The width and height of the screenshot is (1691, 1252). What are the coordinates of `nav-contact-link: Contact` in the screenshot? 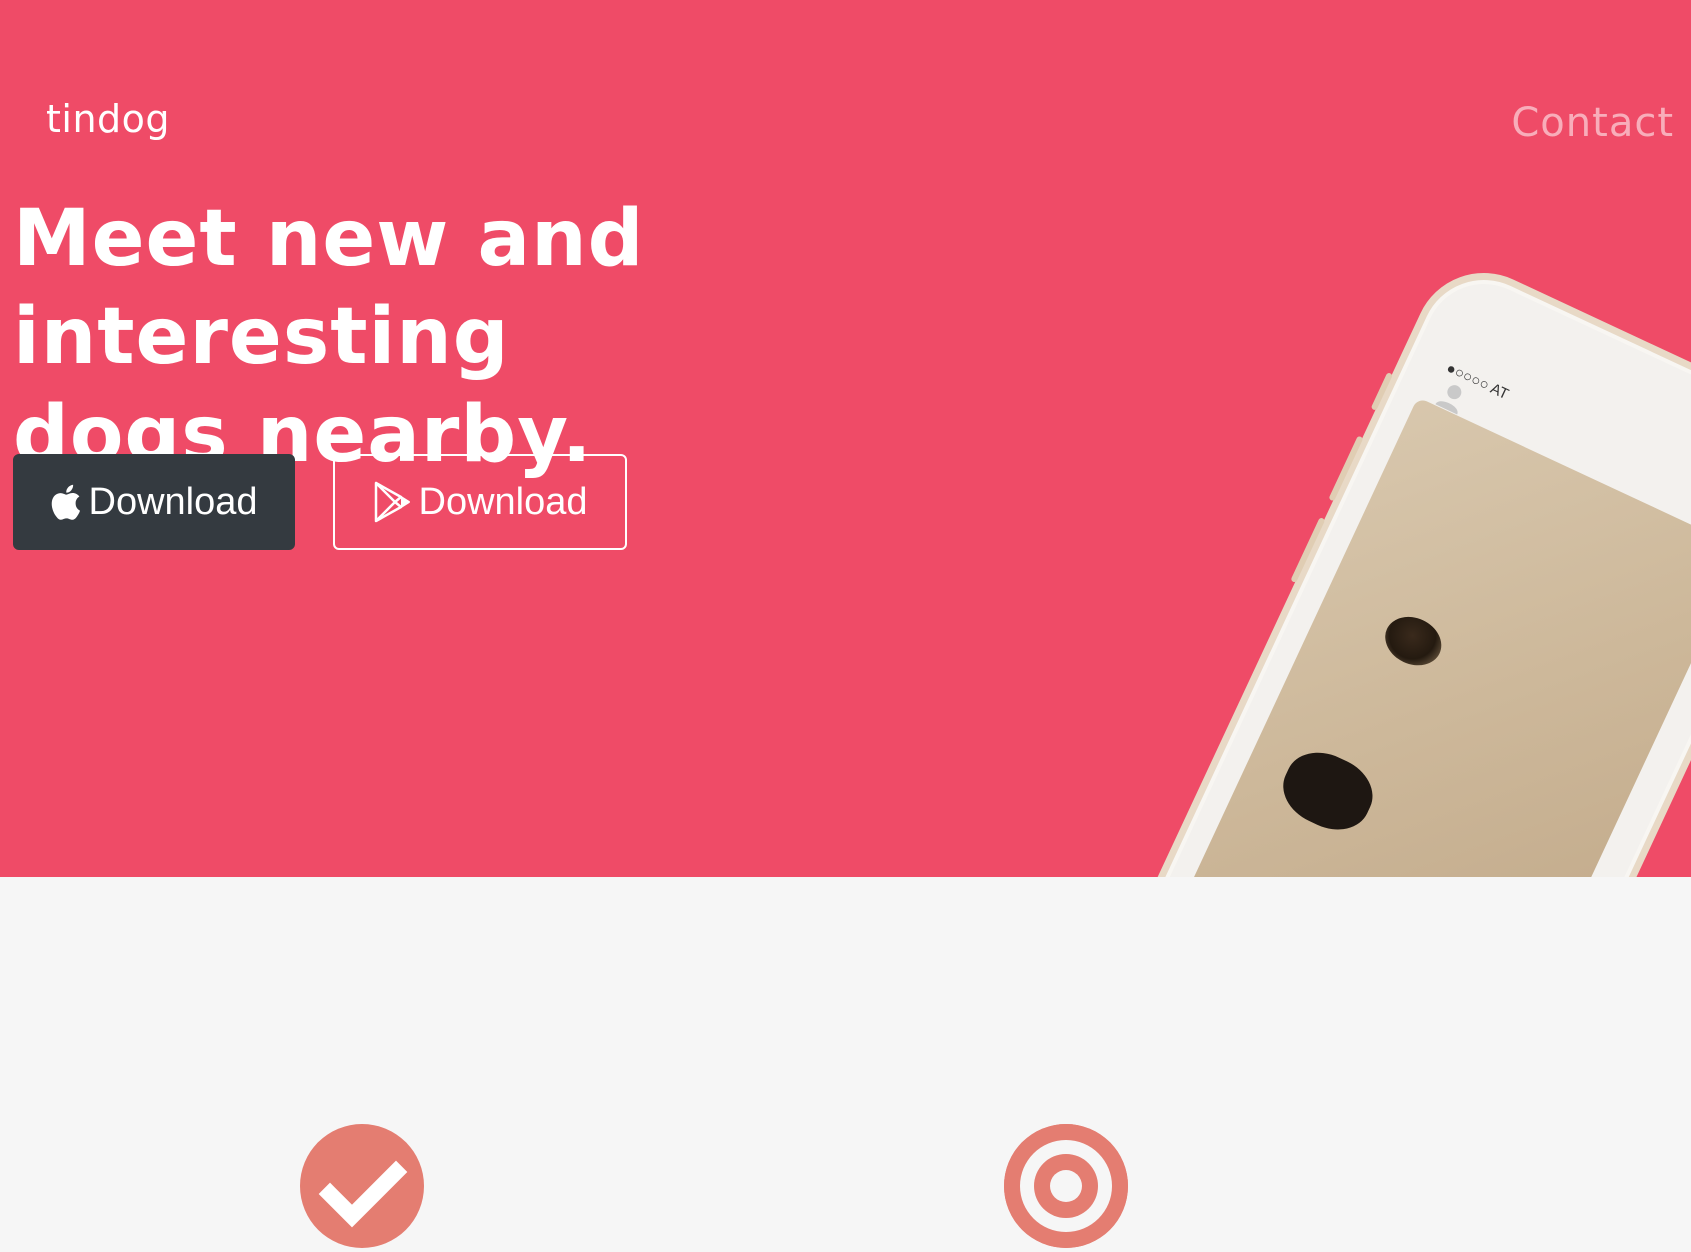 It's located at (1592, 123).